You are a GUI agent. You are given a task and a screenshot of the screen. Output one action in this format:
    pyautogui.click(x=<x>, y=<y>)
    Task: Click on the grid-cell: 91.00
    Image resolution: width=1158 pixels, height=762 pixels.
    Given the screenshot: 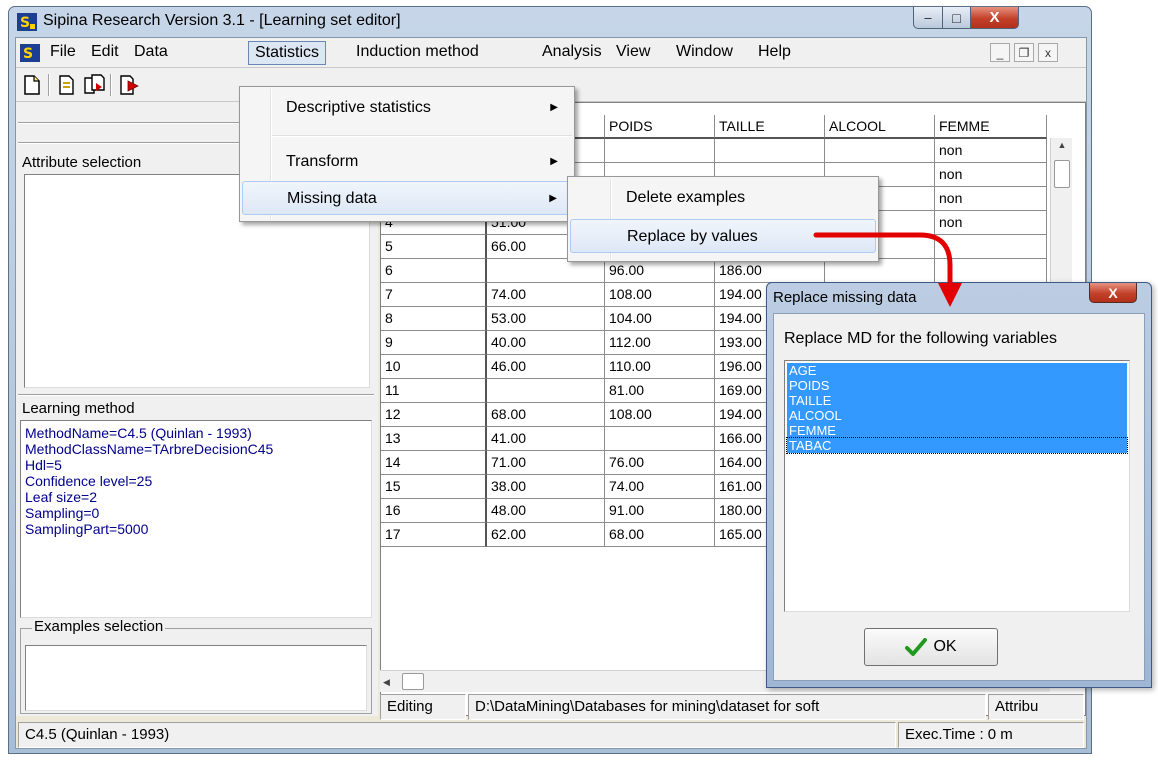 What is the action you would take?
    pyautogui.click(x=660, y=511)
    